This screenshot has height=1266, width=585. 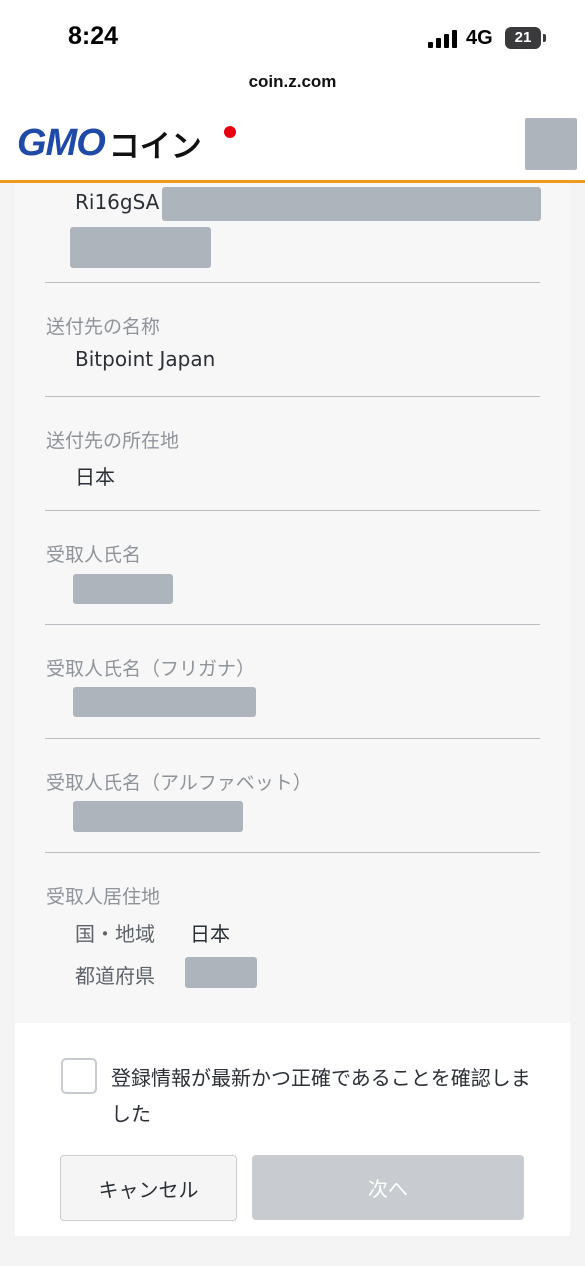 I want to click on recipient-name-alphabet-label: 受取人氏名（アルファベット）, so click(x=179, y=783).